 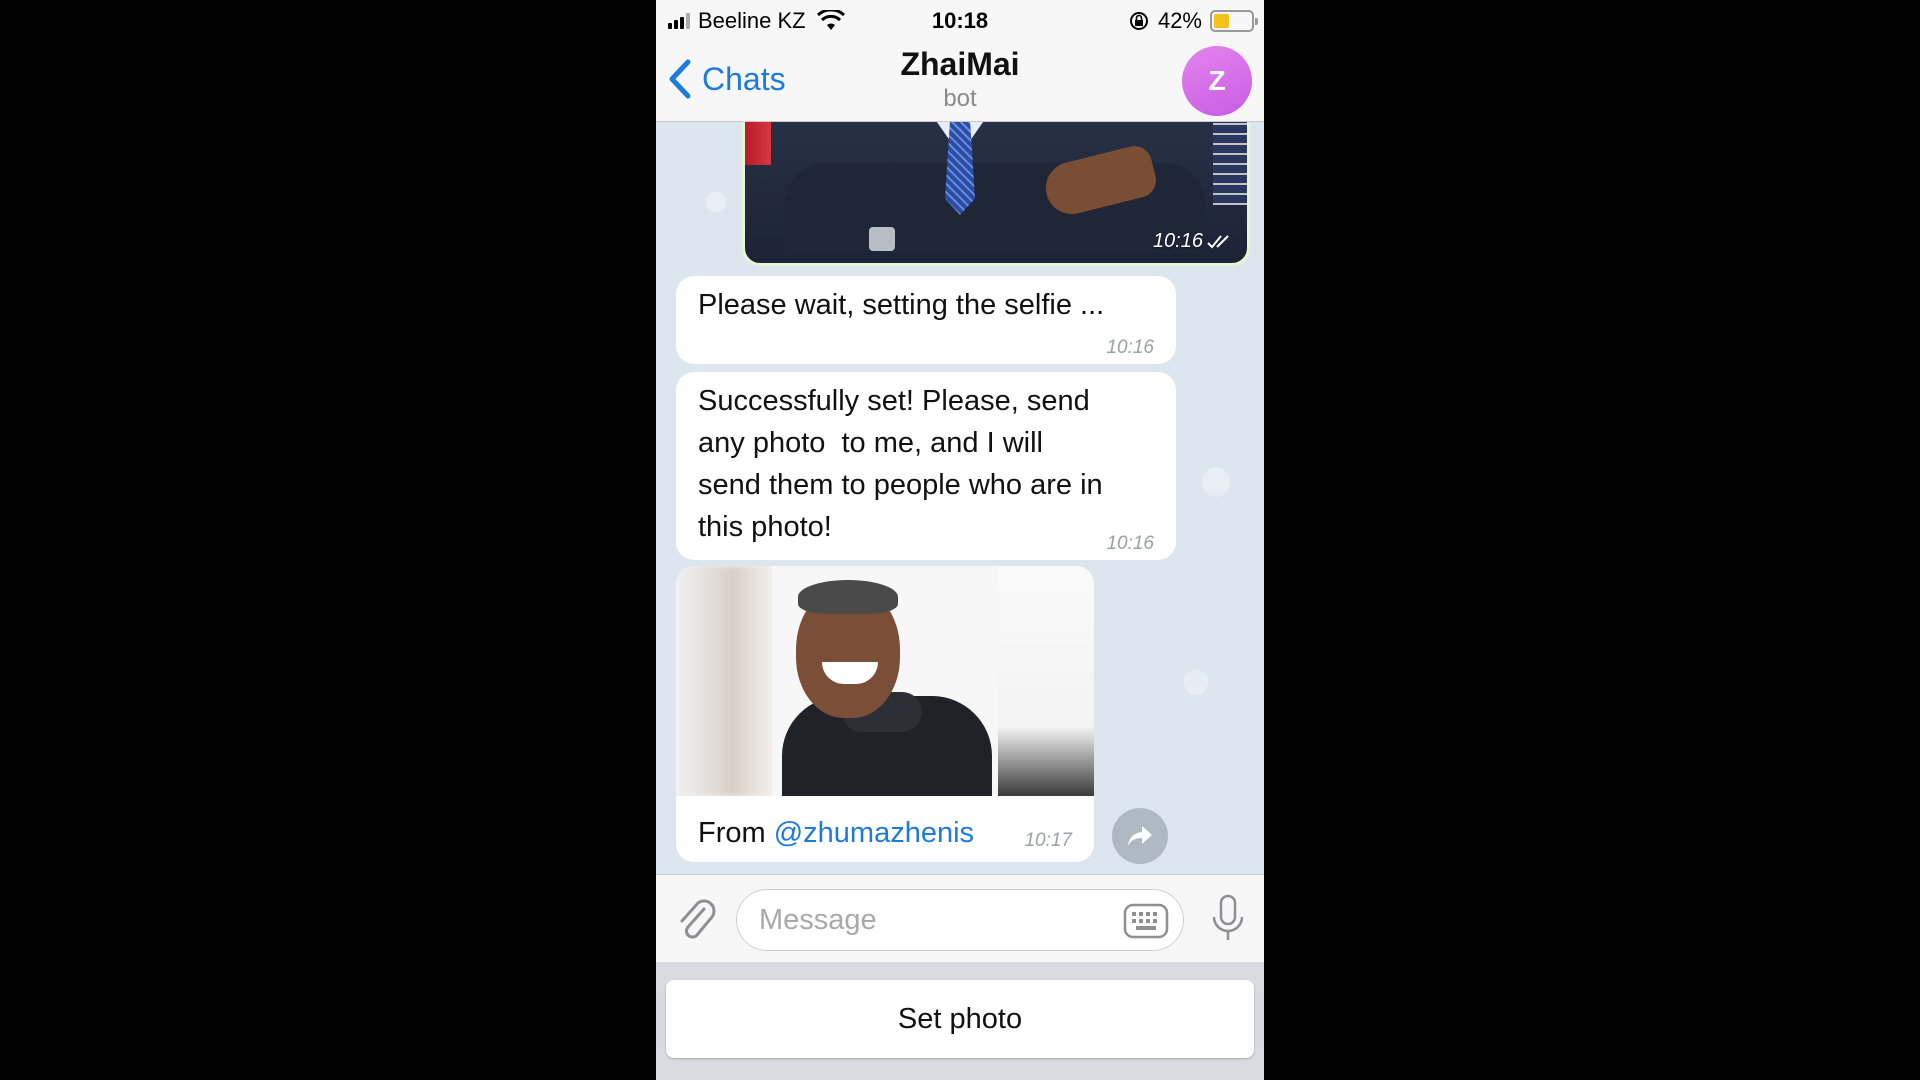 What do you see at coordinates (1146, 921) in the screenshot?
I see `keyboard-icon` at bounding box center [1146, 921].